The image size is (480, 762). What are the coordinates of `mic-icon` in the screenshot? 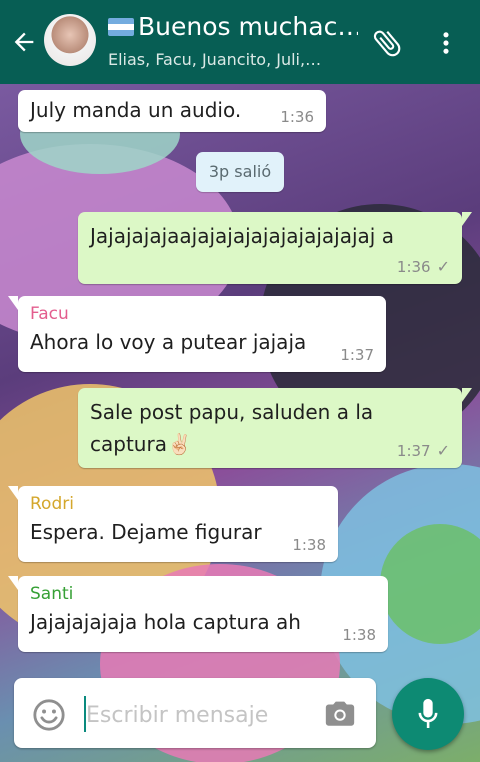 It's located at (428, 713).